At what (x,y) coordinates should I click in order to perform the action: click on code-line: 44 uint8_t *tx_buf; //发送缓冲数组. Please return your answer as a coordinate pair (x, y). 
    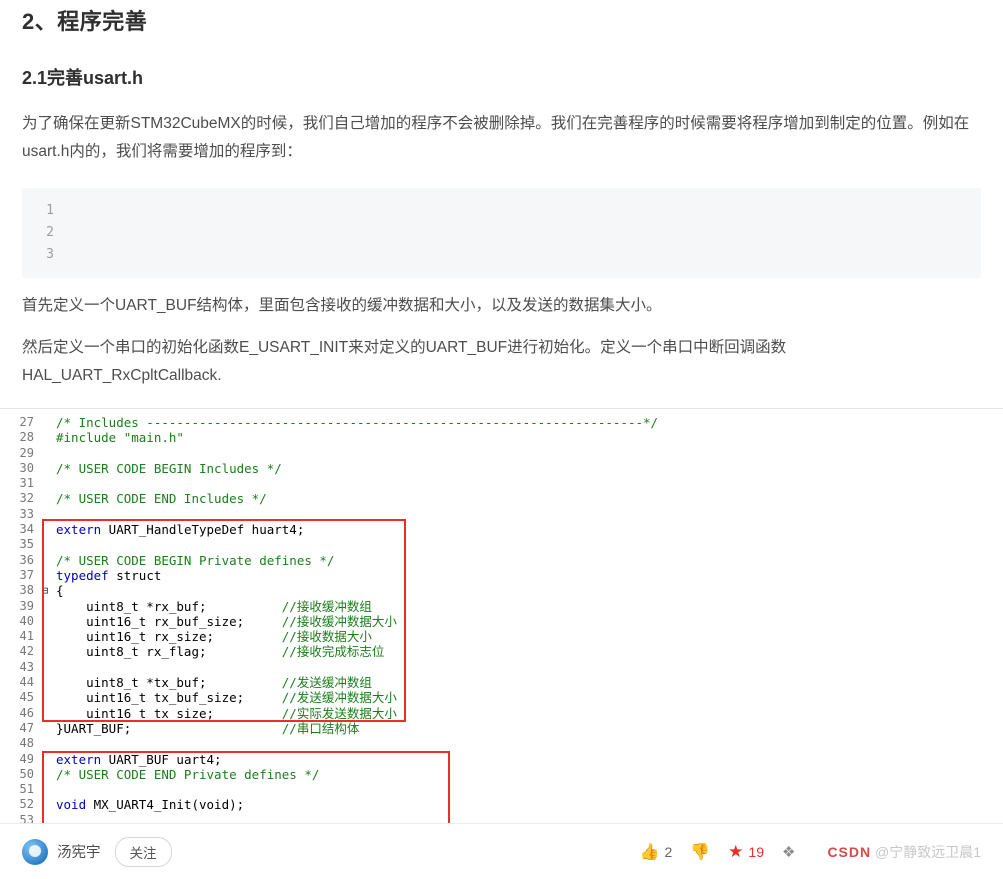
    Looking at the image, I should click on (501, 682).